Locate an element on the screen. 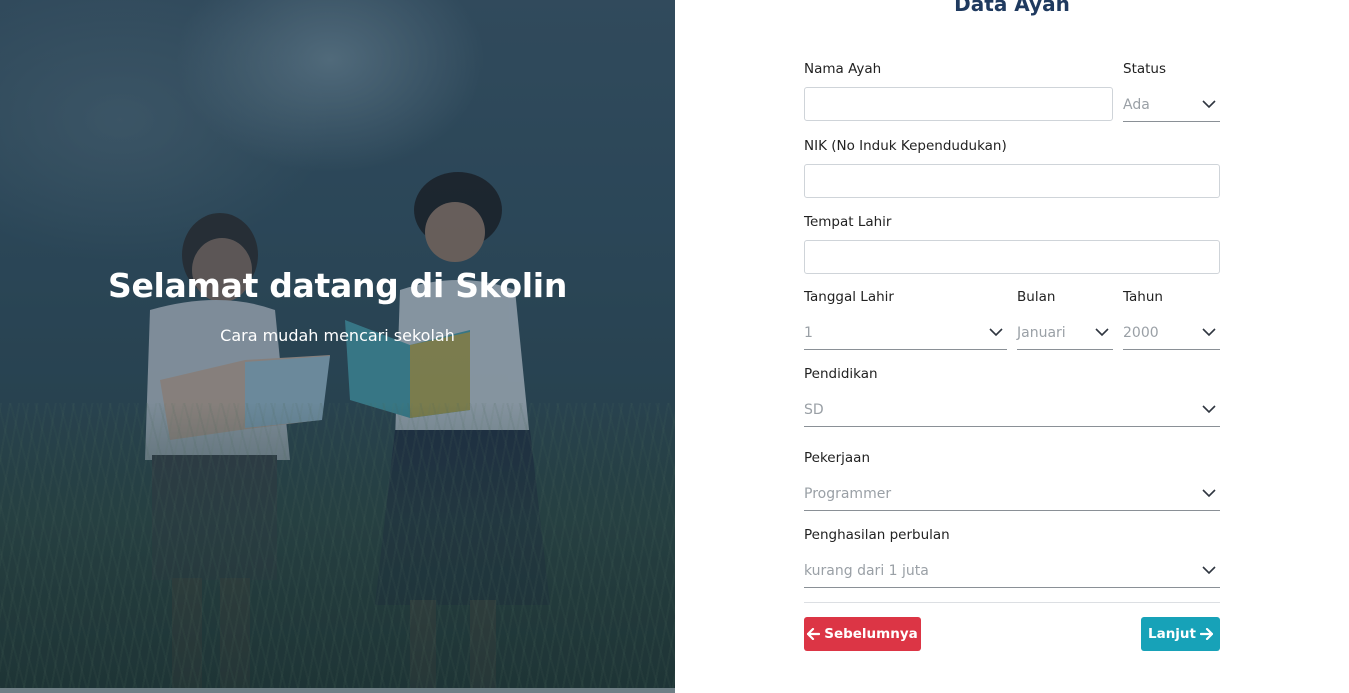 This screenshot has width=1349, height=693. pendidikan-select: SD is located at coordinates (1012, 410).